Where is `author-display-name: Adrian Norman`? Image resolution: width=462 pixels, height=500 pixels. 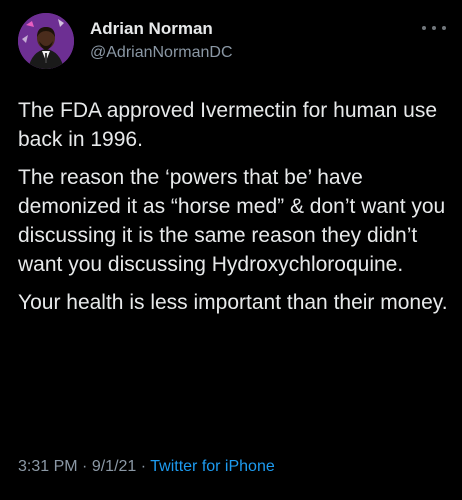
author-display-name: Adrian Norman is located at coordinates (161, 29).